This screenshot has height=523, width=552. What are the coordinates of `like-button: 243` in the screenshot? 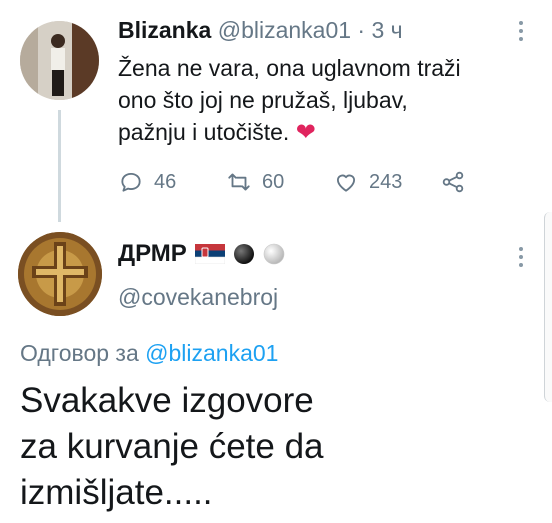 It's located at (367, 182).